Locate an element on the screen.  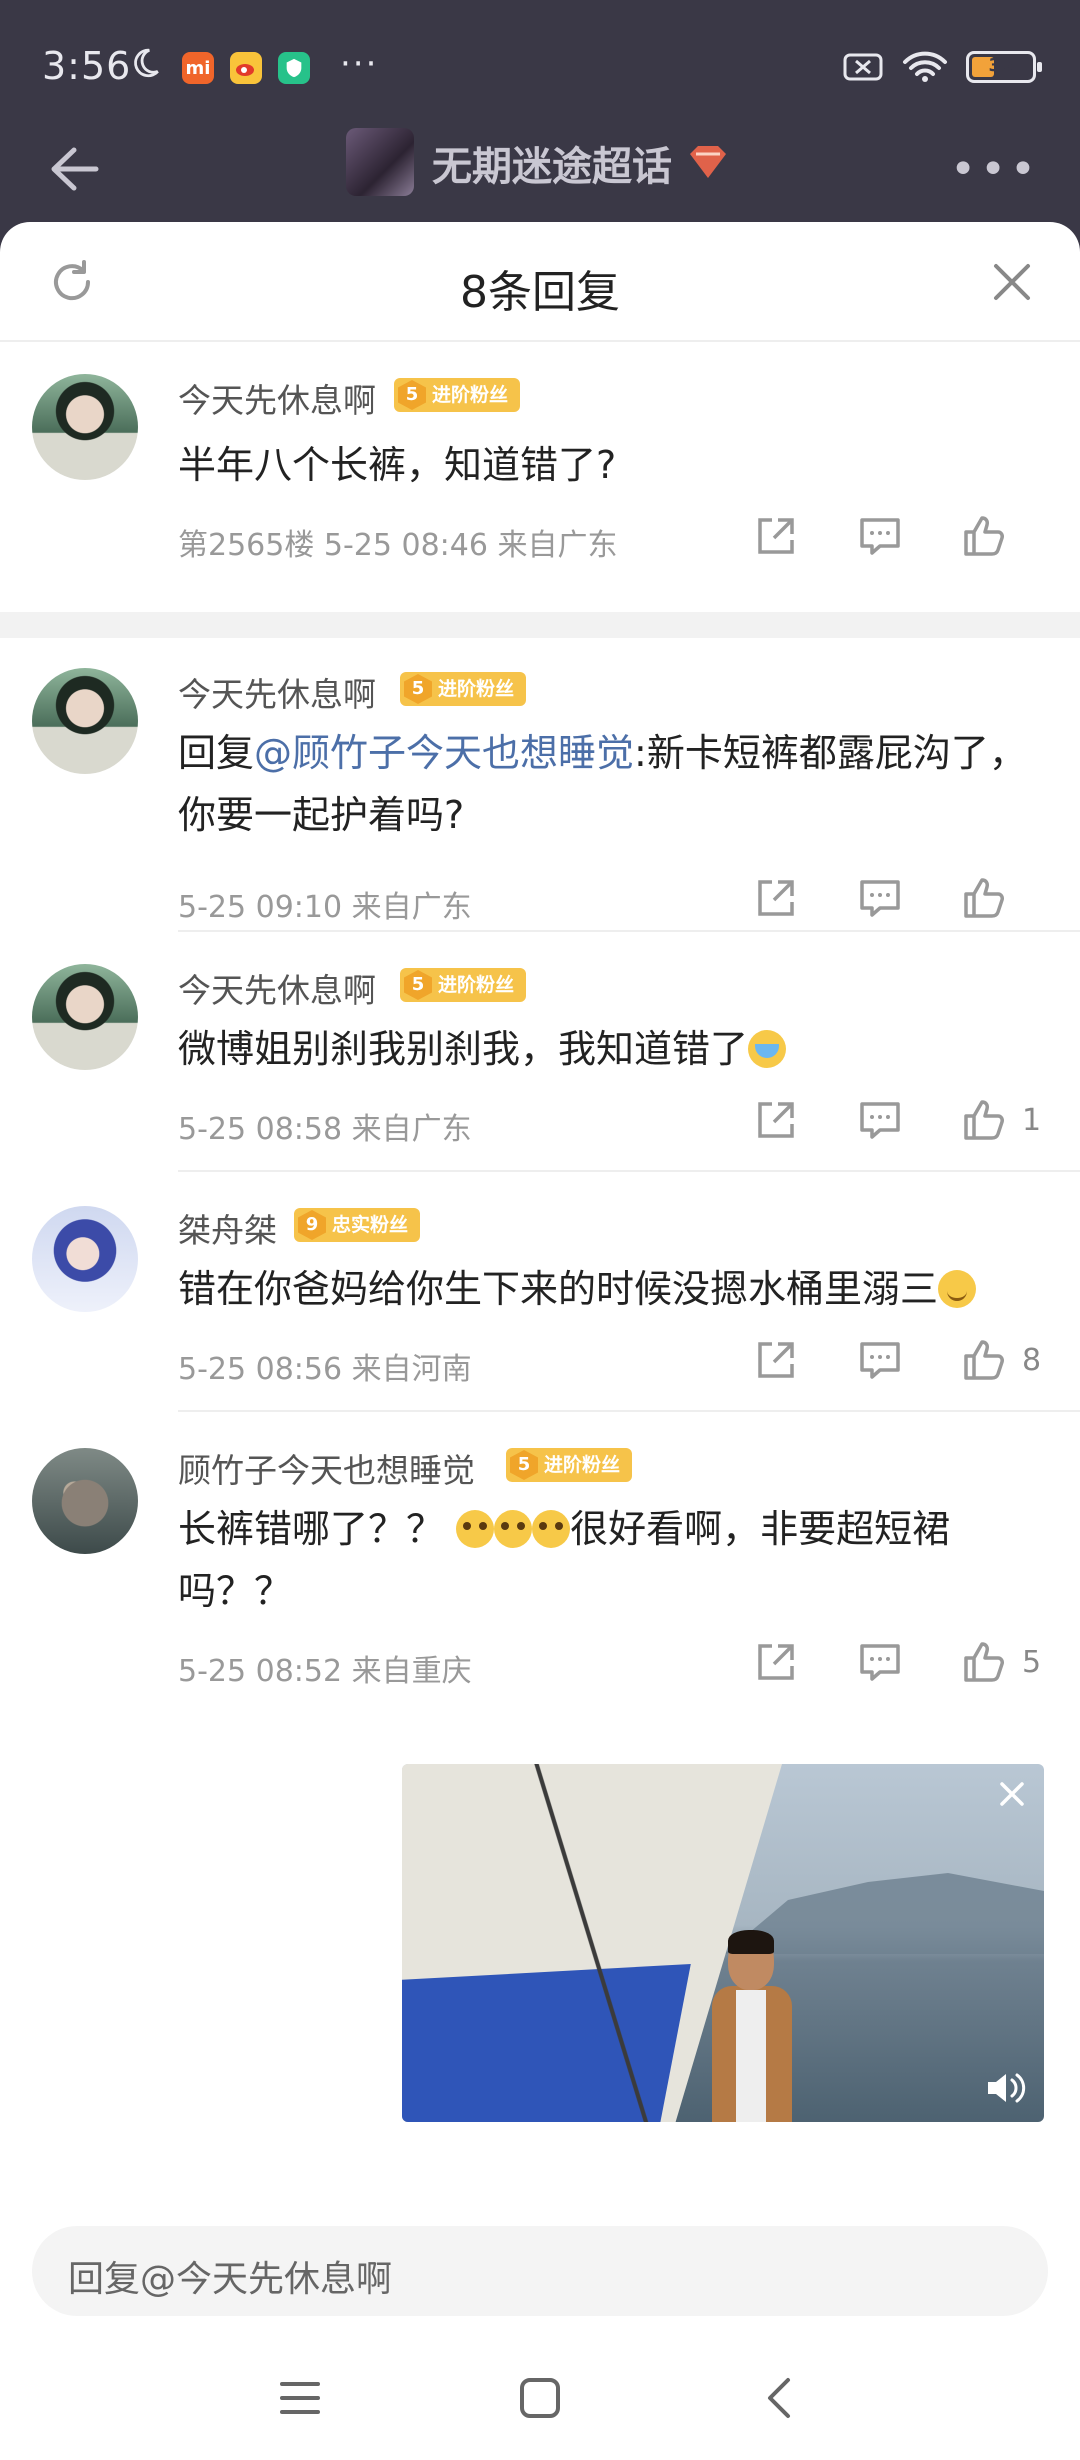
comment-actions: 1 is located at coordinates (870, 1120).